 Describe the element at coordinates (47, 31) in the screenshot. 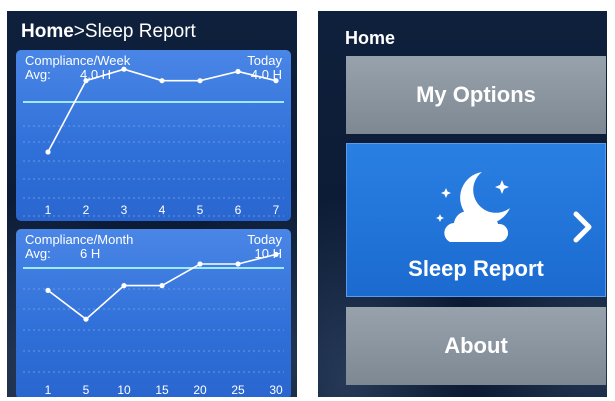

I see `breadcrumb-home: Home` at that location.